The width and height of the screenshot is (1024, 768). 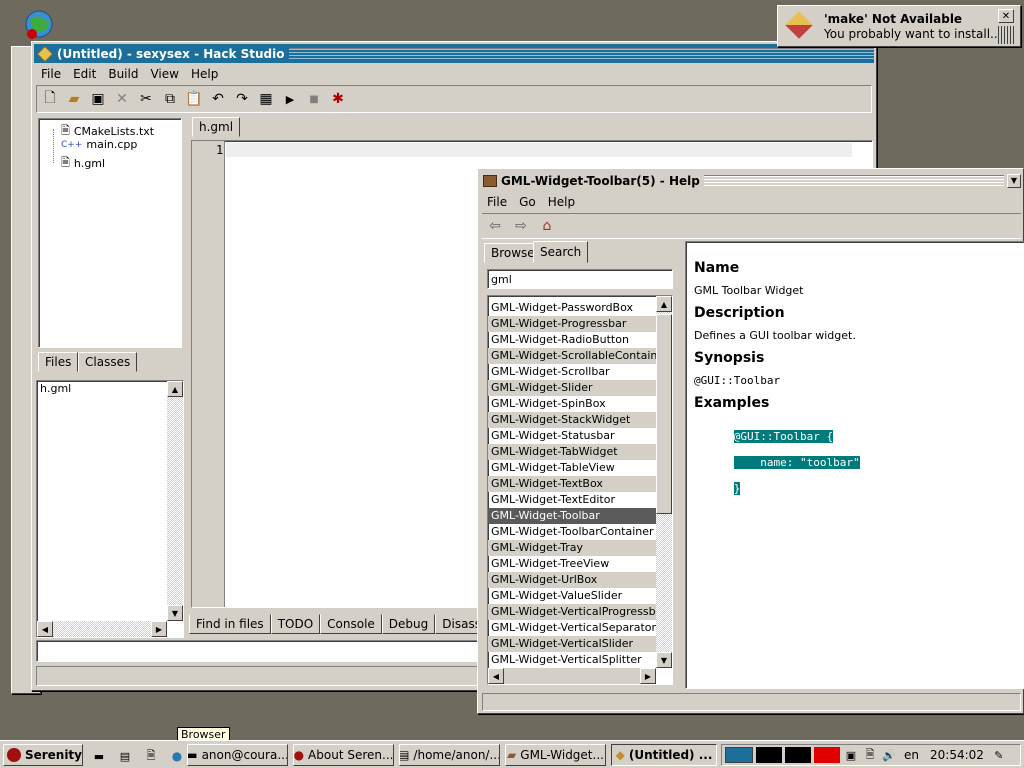 What do you see at coordinates (1006, 16) in the screenshot?
I see `notification-close-button: ✕` at bounding box center [1006, 16].